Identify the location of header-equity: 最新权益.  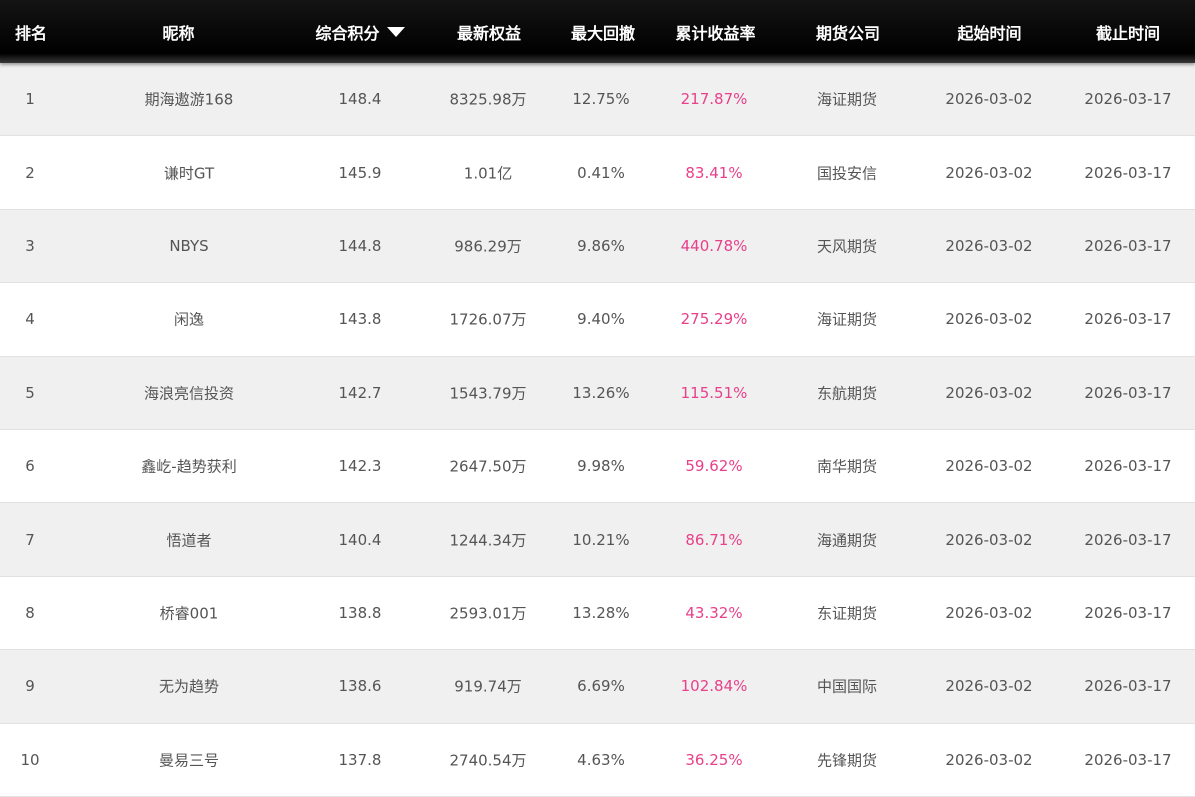
(489, 31).